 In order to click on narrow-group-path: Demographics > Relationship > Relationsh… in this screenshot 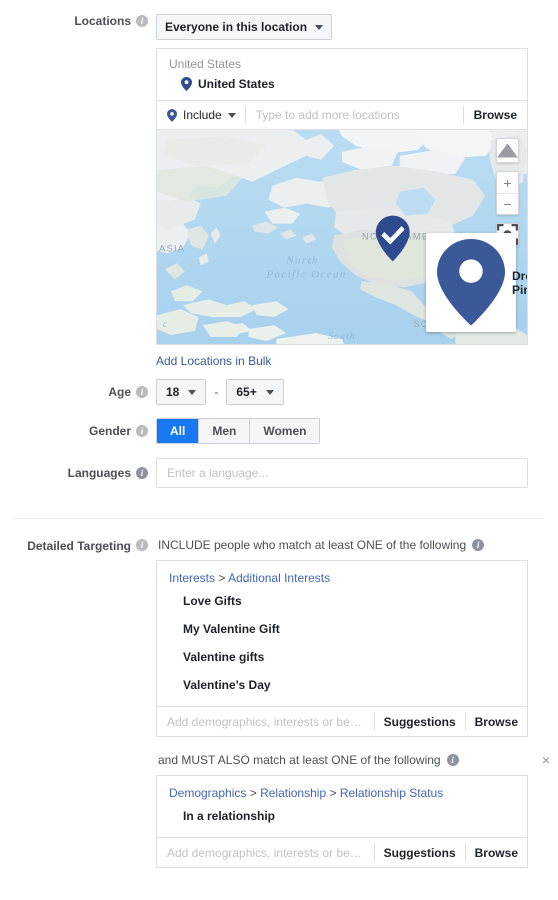, I will do `click(342, 793)`.